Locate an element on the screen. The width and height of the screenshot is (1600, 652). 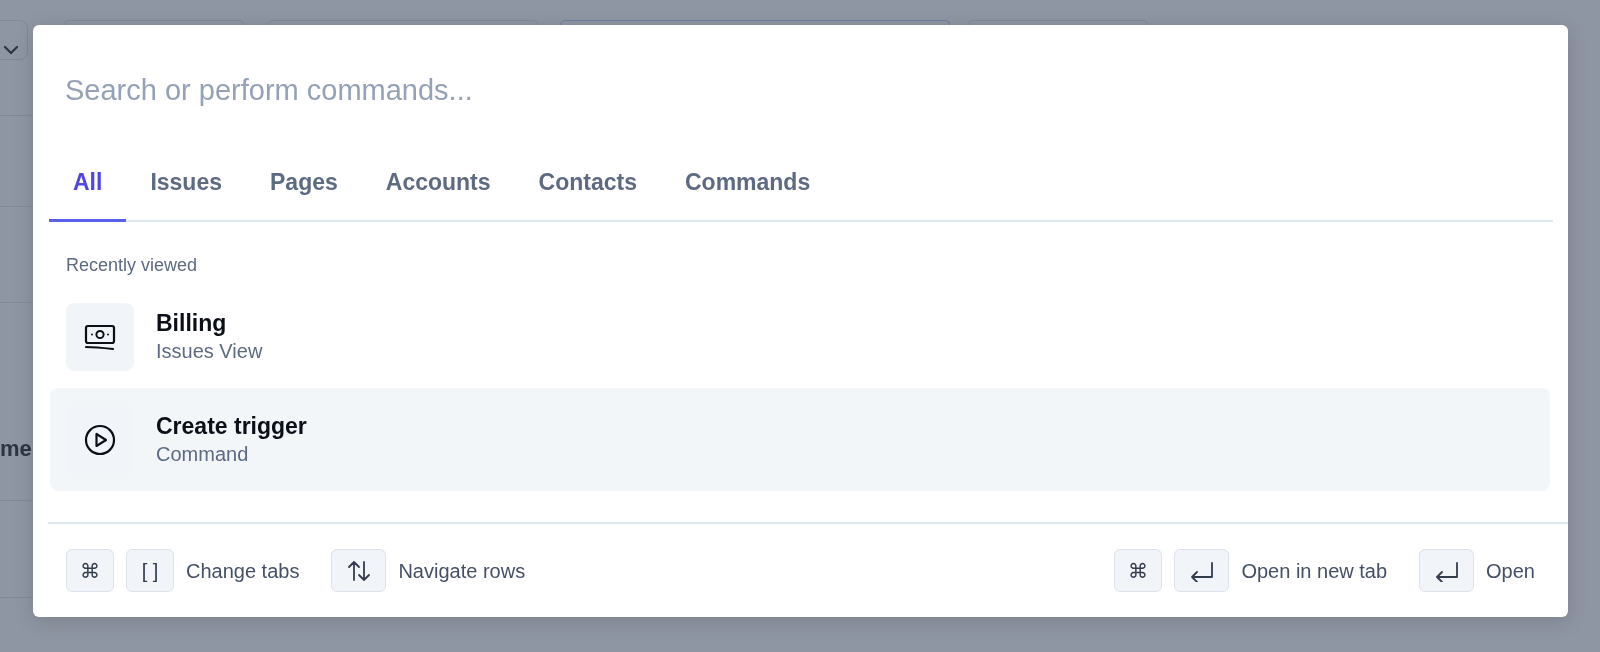
result-item: Create trigger Command is located at coordinates (800, 439).